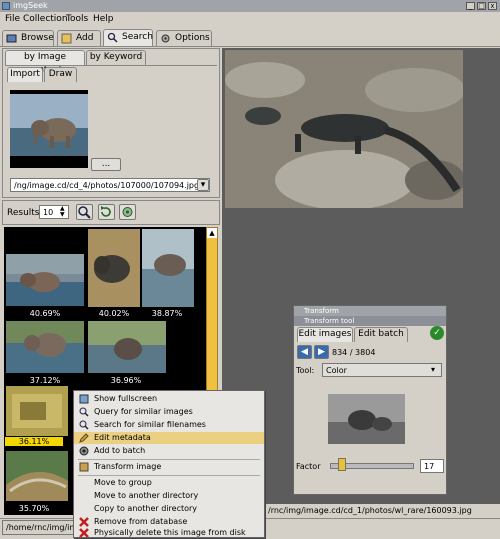 The image size is (500, 539). What do you see at coordinates (84, 451) in the screenshot?
I see `batch-icon` at bounding box center [84, 451].